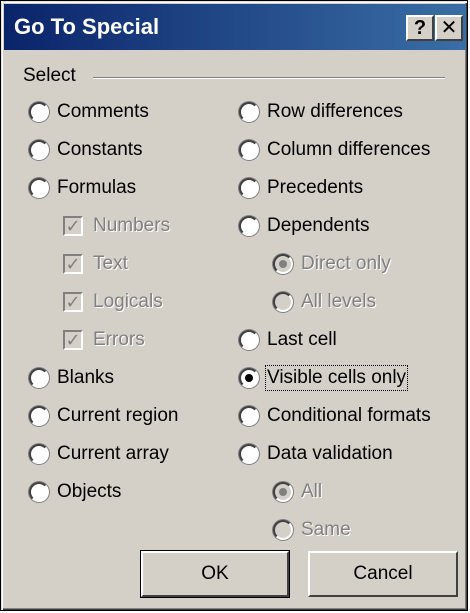  Describe the element at coordinates (420, 28) in the screenshot. I see `help-button: ?` at that location.